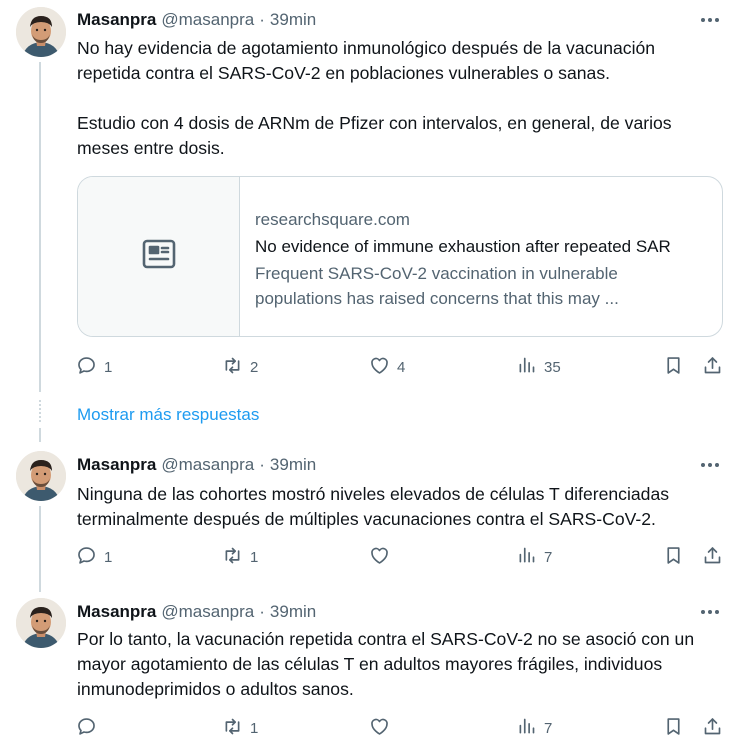 The width and height of the screenshot is (740, 752). What do you see at coordinates (401, 557) in the screenshot?
I see `action-bar: 1 1 7` at bounding box center [401, 557].